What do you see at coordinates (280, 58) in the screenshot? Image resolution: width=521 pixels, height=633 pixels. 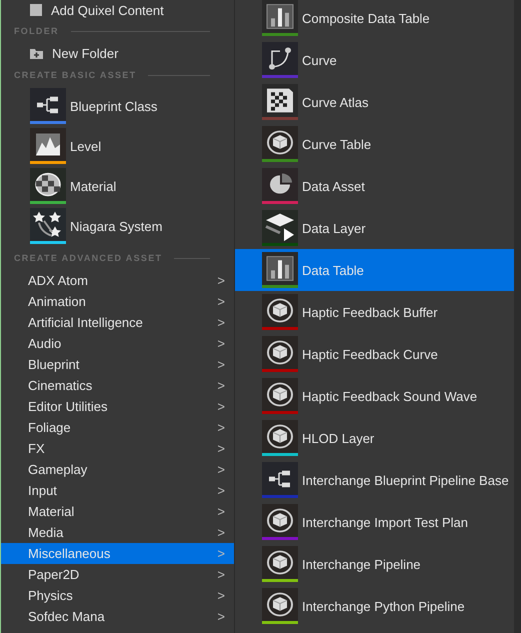 I see `curve-icon` at bounding box center [280, 58].